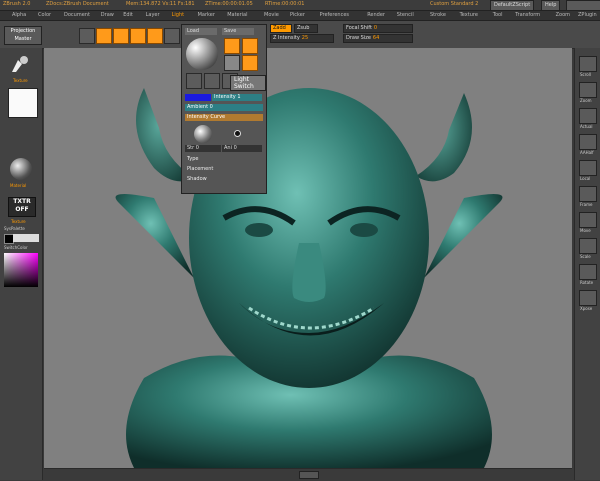 The width and height of the screenshot is (600, 481). What do you see at coordinates (588, 66) in the screenshot?
I see `right-scroll-button: Scroll` at bounding box center [588, 66].